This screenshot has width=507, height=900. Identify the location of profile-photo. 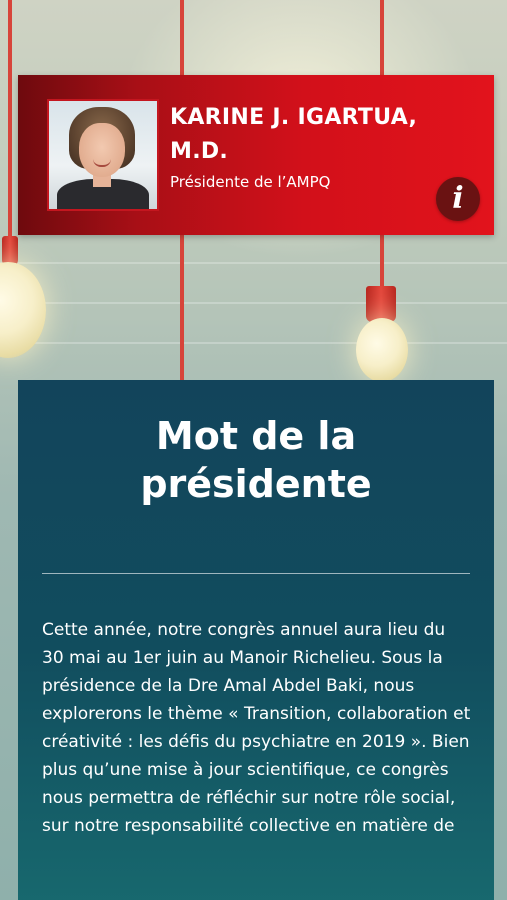
(103, 155).